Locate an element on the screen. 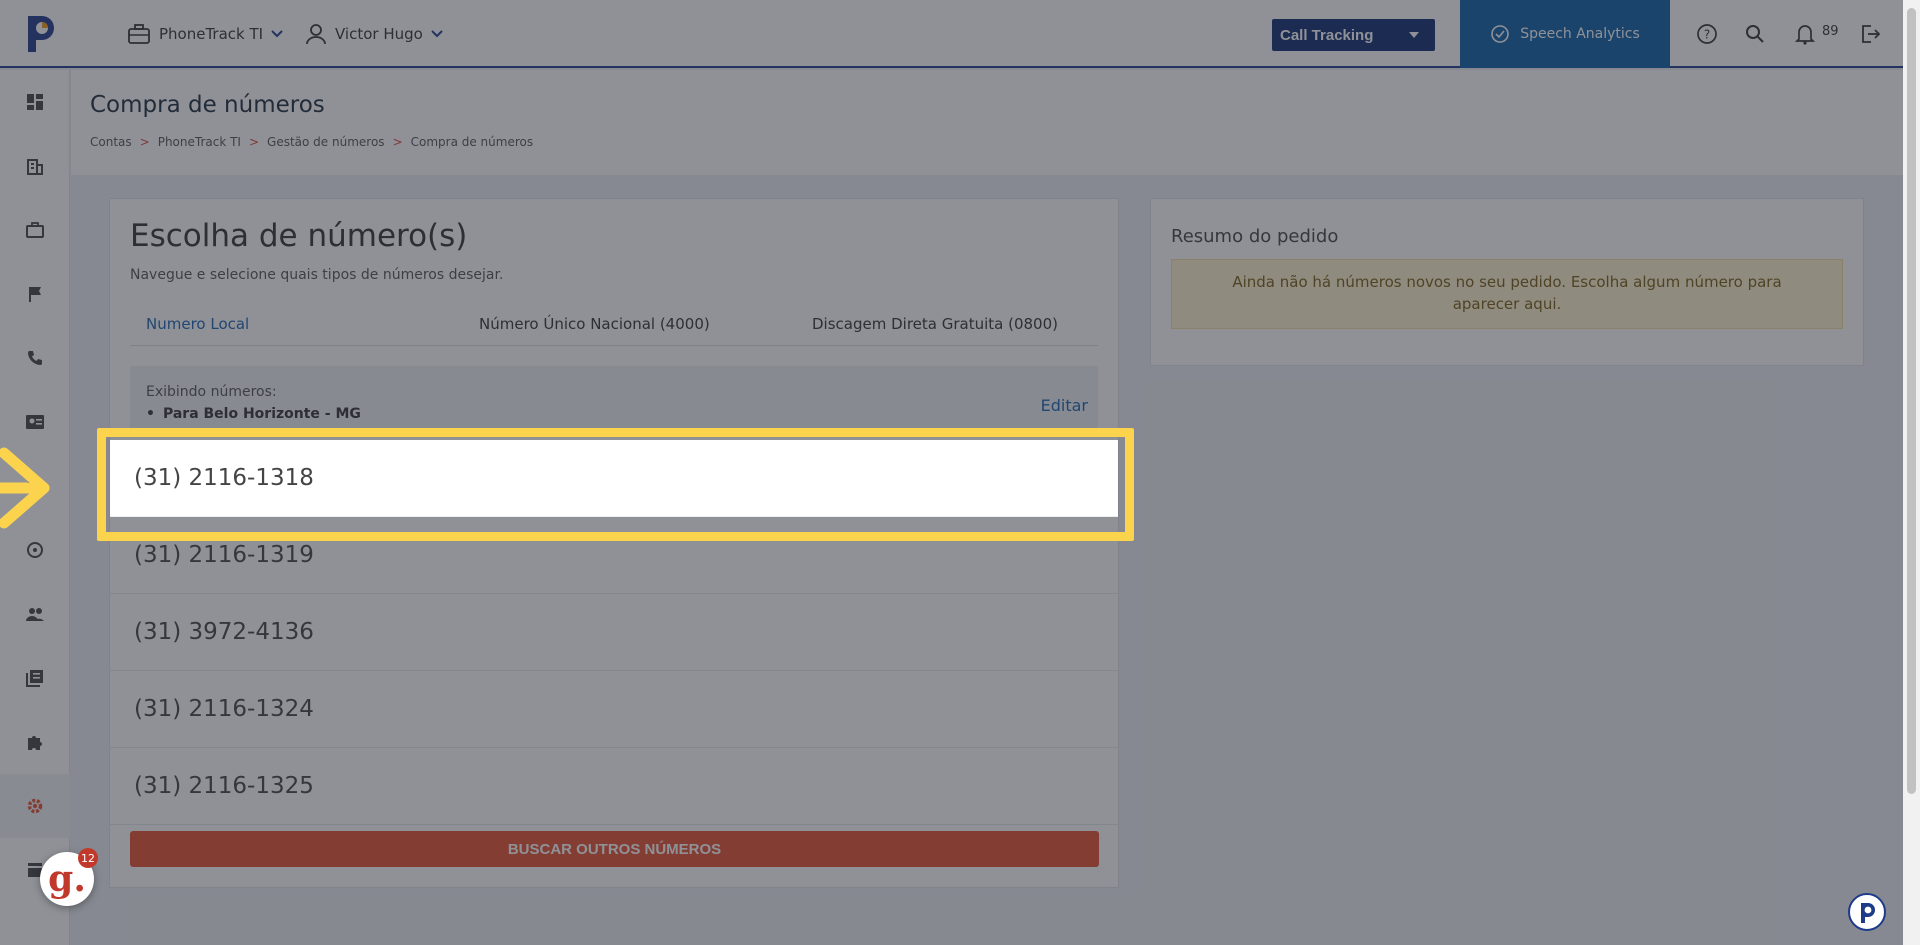 The image size is (1920, 945). sidebar-item-settings is located at coordinates (35, 806).